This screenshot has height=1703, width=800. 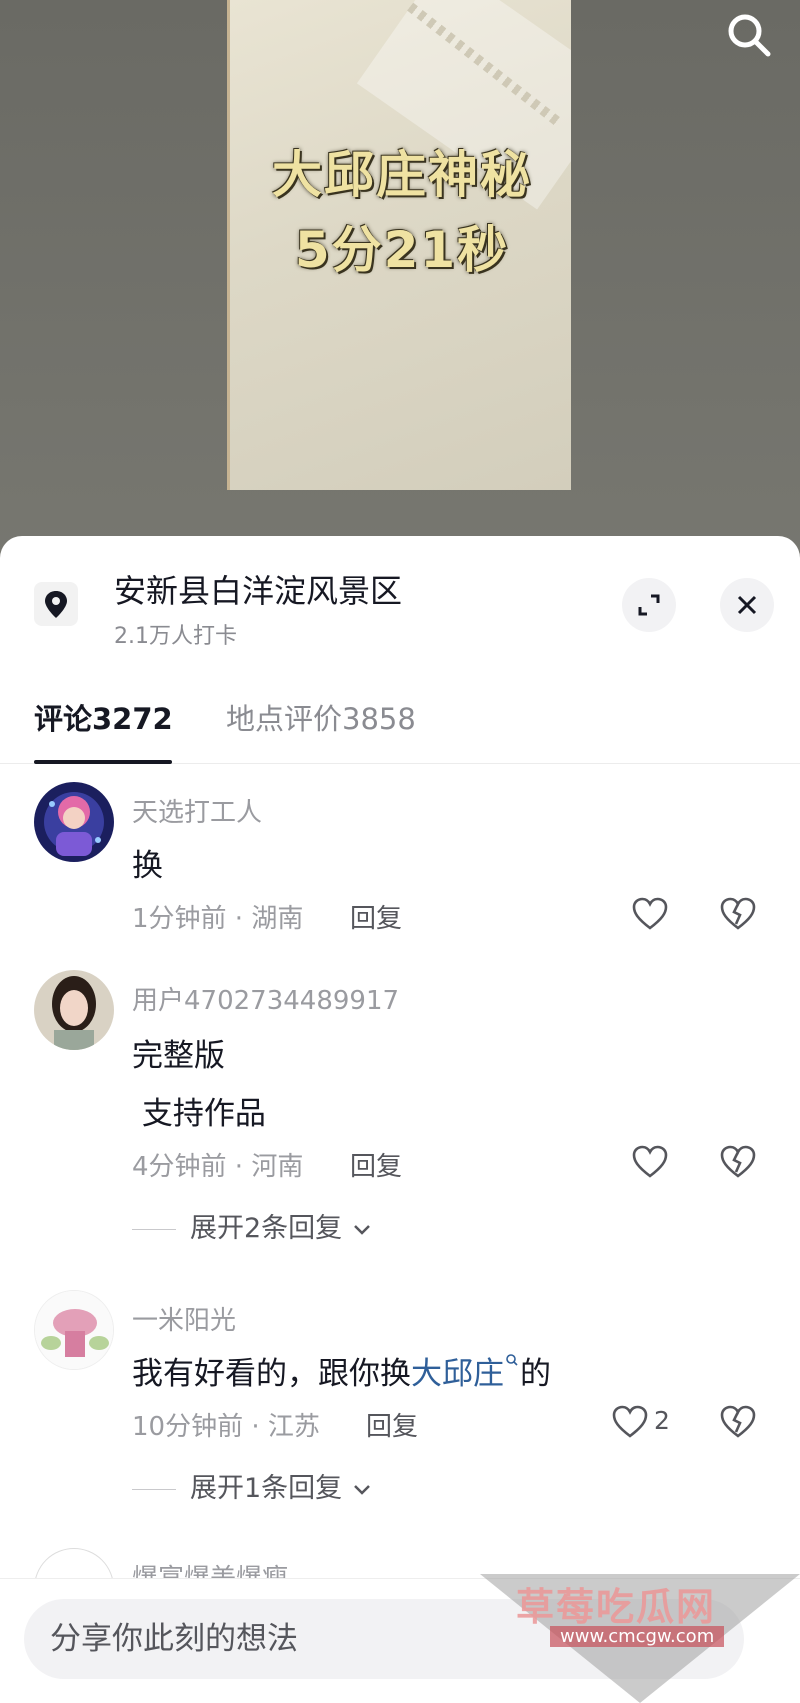 I want to click on close-button, so click(x=747, y=605).